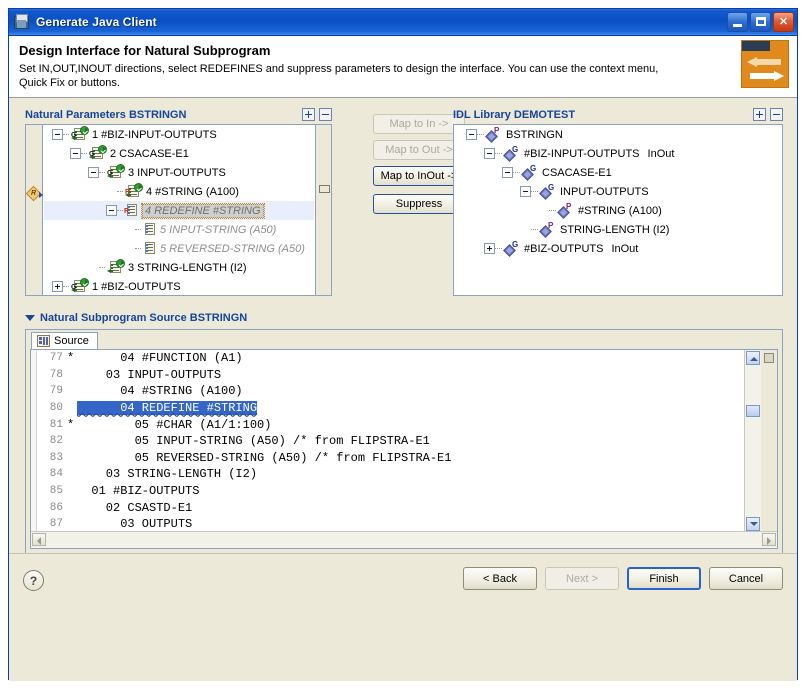 The image size is (806, 688). What do you see at coordinates (776, 114) in the screenshot?
I see `collapse-all-right-button` at bounding box center [776, 114].